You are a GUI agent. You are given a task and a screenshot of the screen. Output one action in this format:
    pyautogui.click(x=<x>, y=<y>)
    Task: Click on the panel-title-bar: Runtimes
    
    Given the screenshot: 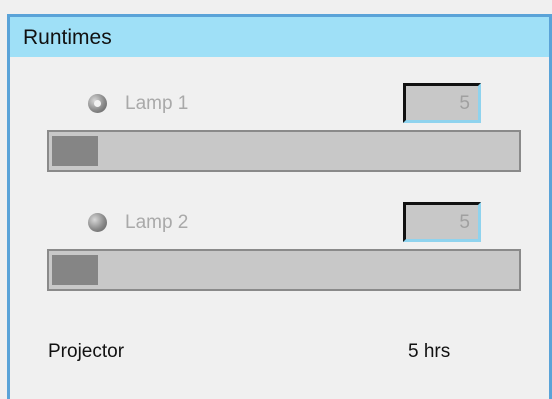 What is the action you would take?
    pyautogui.click(x=279, y=35)
    